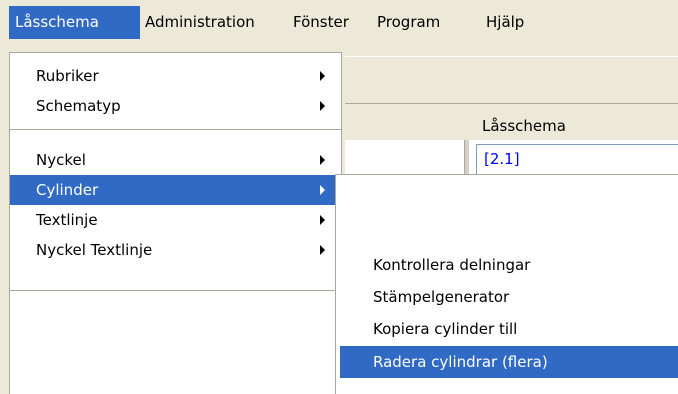 This screenshot has width=678, height=394. Describe the element at coordinates (61, 160) in the screenshot. I see `menu-item-label: Nyckel` at that location.